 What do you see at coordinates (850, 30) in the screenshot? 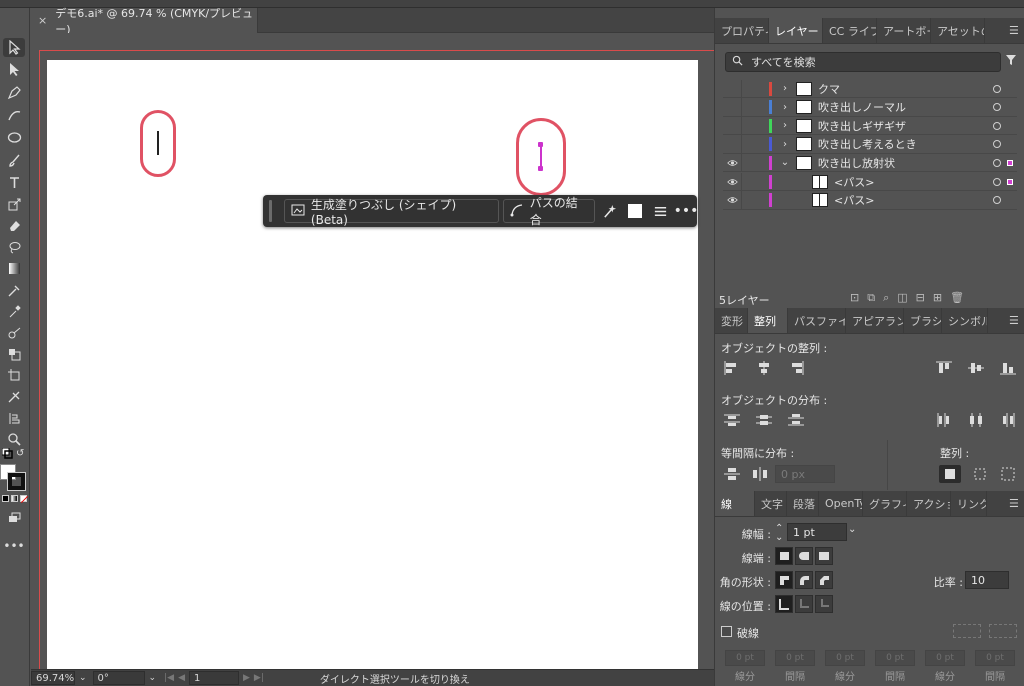
I see `tab-cc-libraries: CC ライブ` at bounding box center [850, 30].